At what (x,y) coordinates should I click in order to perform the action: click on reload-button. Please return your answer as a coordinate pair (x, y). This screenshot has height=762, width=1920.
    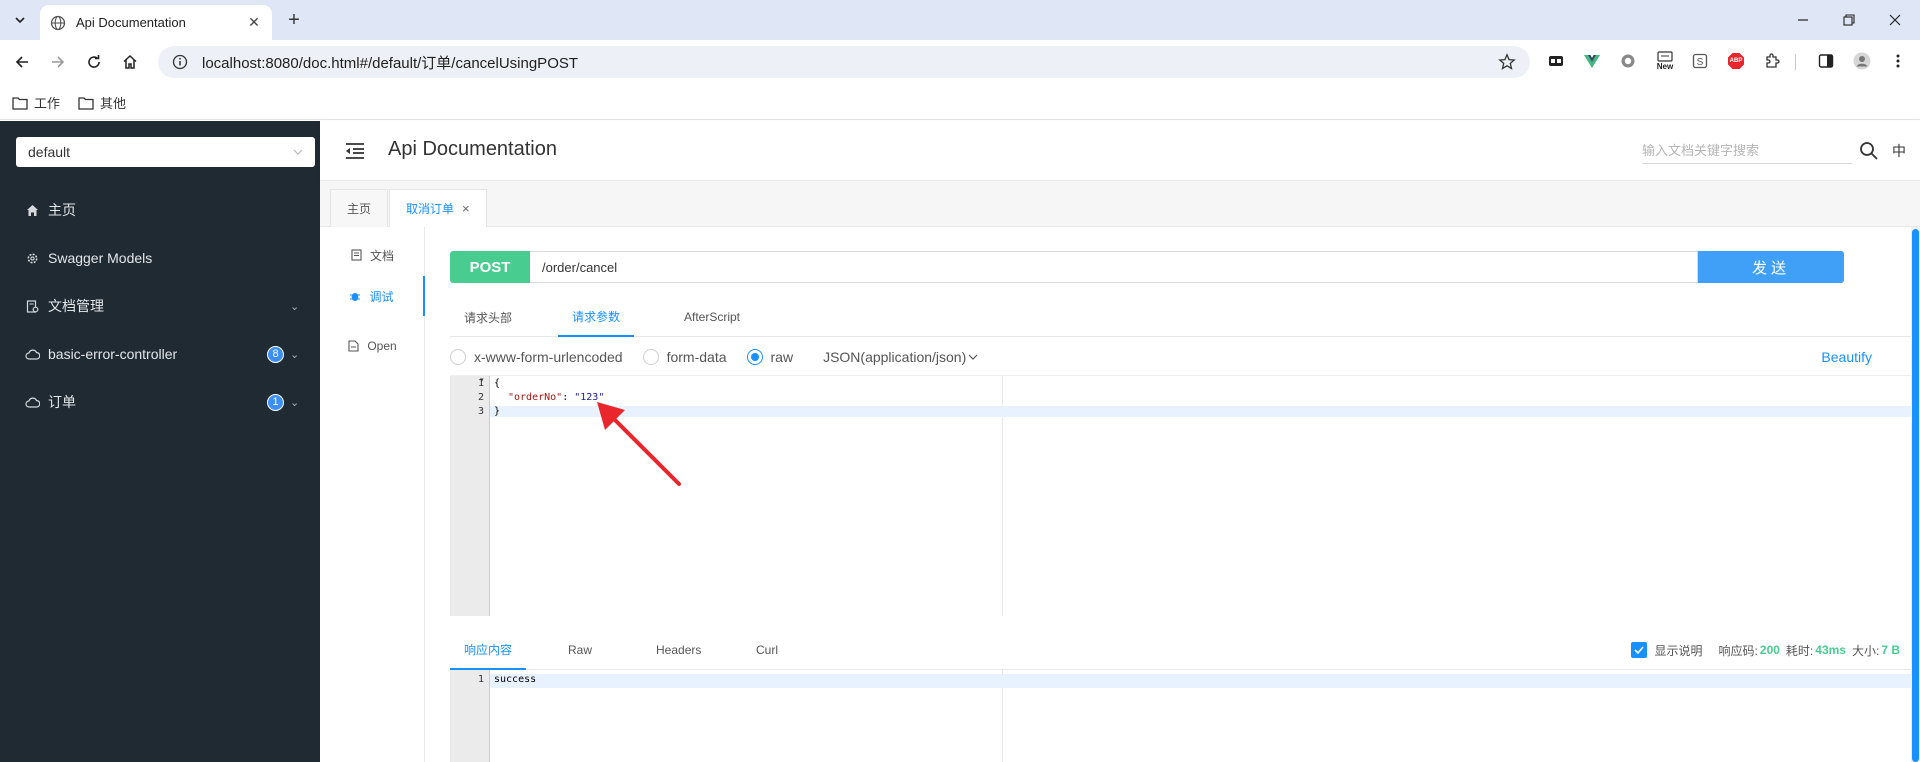
    Looking at the image, I should click on (94, 62).